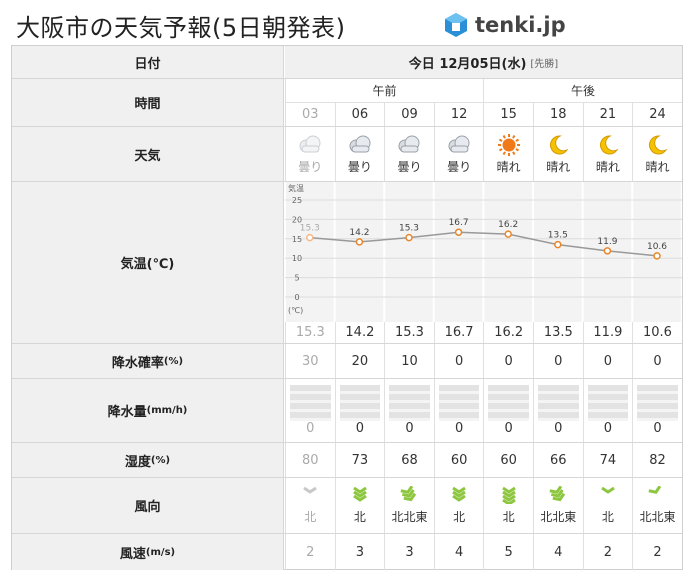  What do you see at coordinates (409, 552) in the screenshot?
I see `wind-speed-cell: 3` at bounding box center [409, 552].